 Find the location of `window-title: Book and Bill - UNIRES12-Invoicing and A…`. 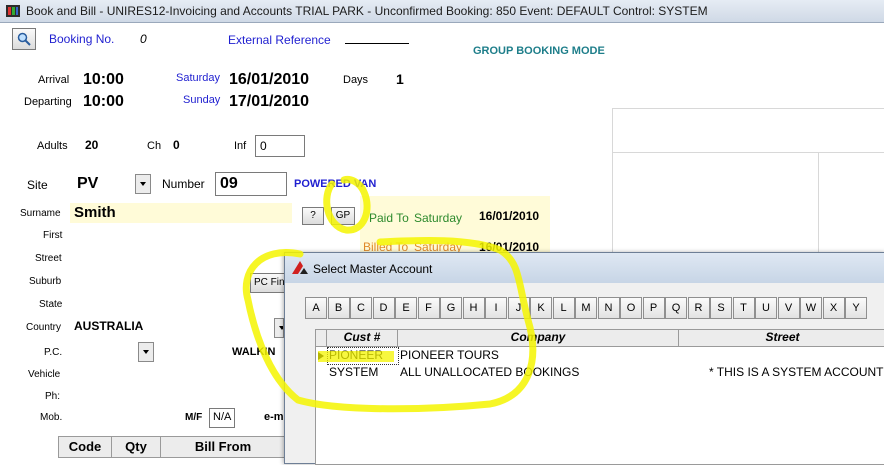

window-title: Book and Bill - UNIRES12-Invoicing and A… is located at coordinates (367, 11).